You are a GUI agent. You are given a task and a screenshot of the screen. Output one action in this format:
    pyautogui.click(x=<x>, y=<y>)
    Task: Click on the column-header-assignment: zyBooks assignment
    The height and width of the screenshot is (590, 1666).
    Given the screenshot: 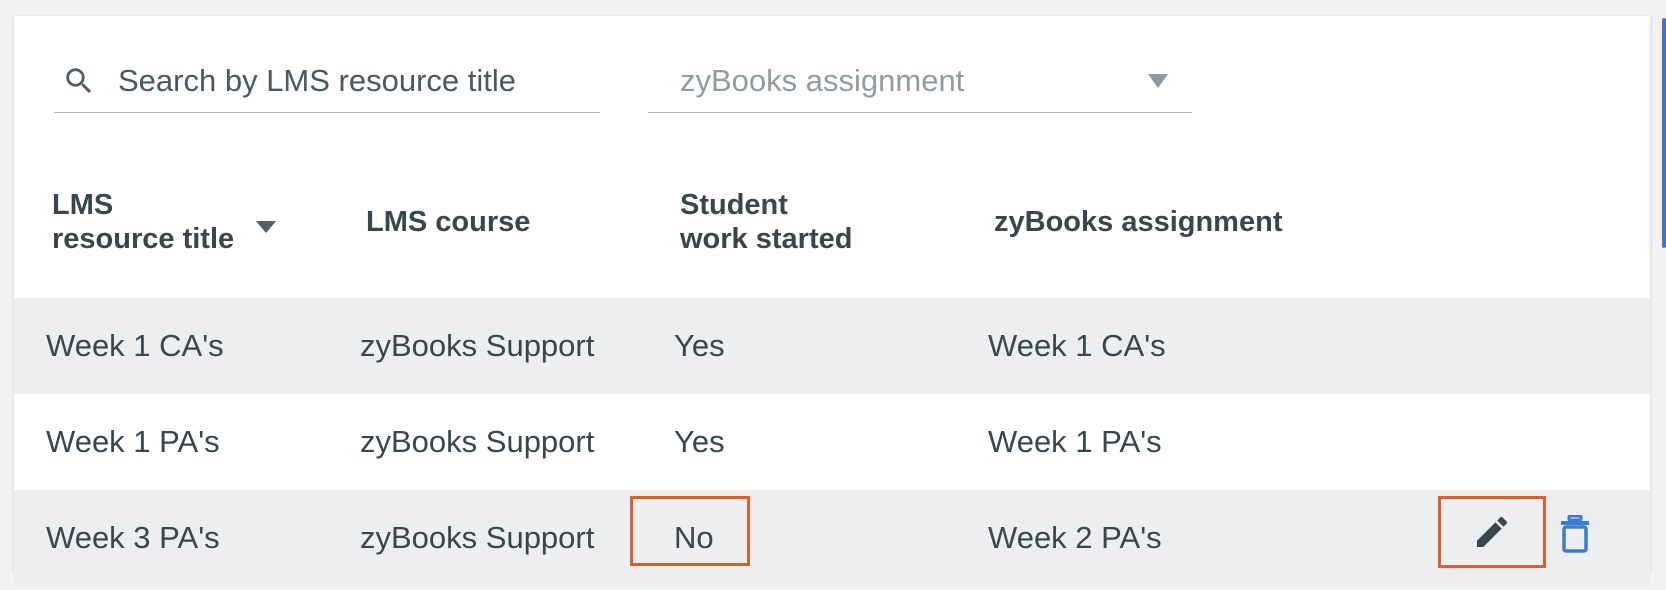 What is the action you would take?
    pyautogui.click(x=1138, y=221)
    